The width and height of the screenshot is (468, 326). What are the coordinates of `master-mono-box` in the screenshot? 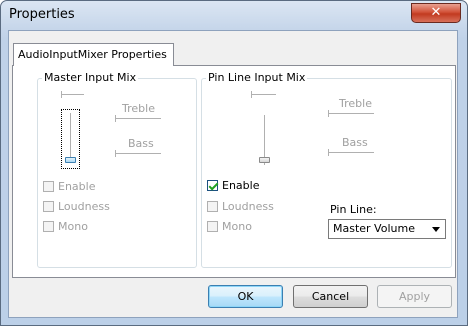 It's located at (48, 226).